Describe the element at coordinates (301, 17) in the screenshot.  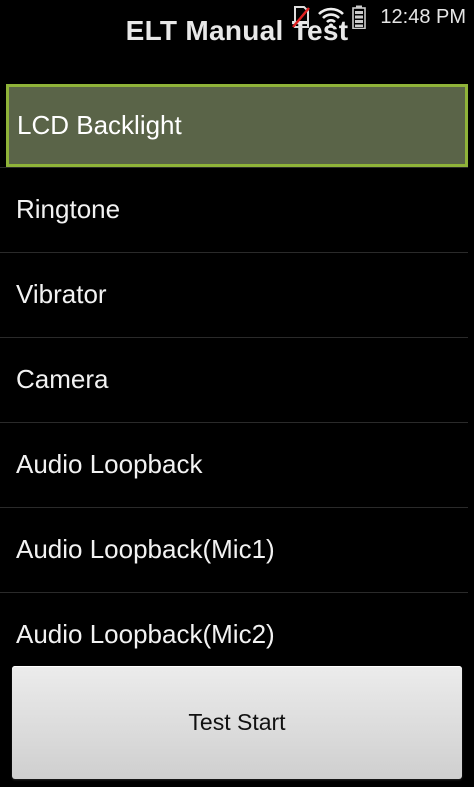
I see `no-sim-icon` at that location.